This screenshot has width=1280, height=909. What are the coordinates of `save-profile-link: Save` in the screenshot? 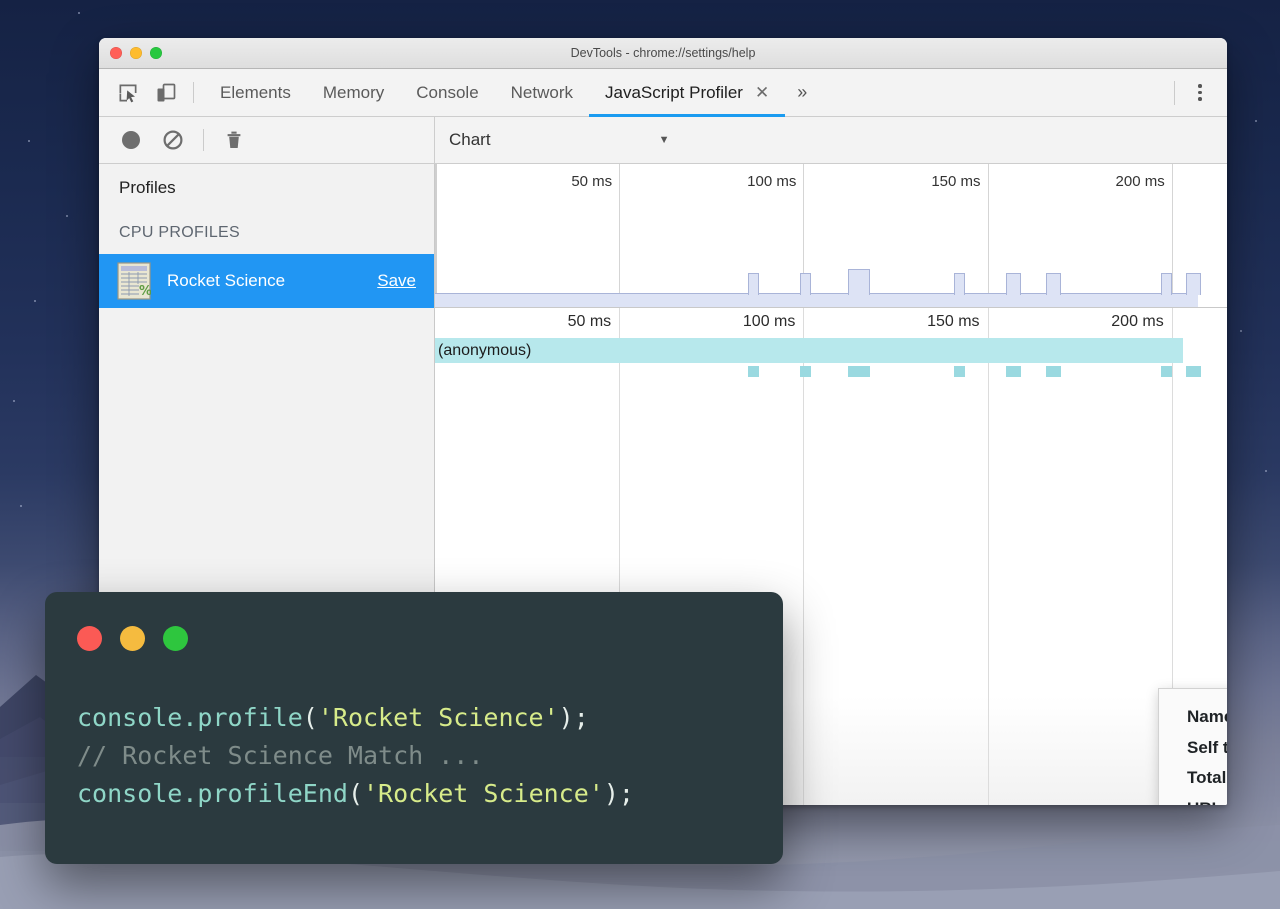 It's located at (396, 281).